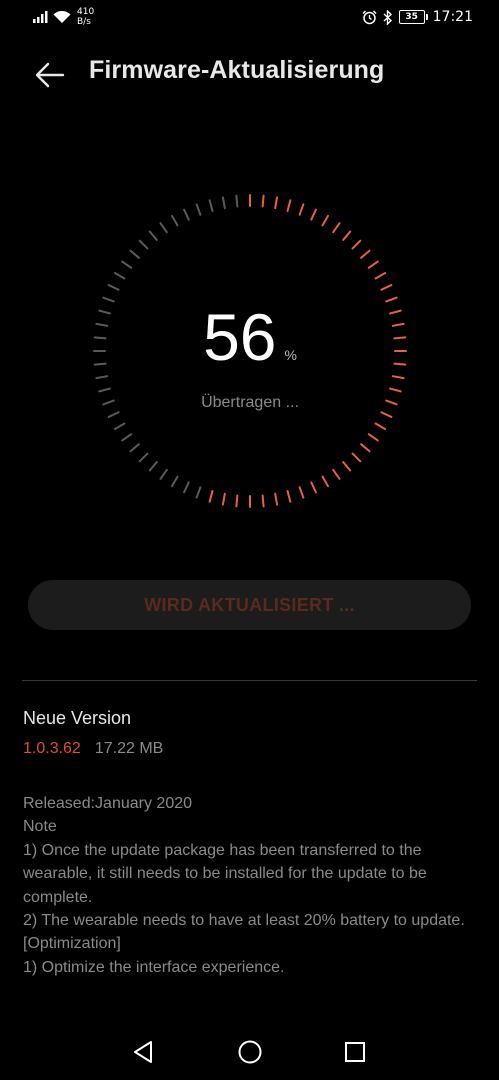  What do you see at coordinates (452, 17) in the screenshot?
I see `status-time: 17:21` at bounding box center [452, 17].